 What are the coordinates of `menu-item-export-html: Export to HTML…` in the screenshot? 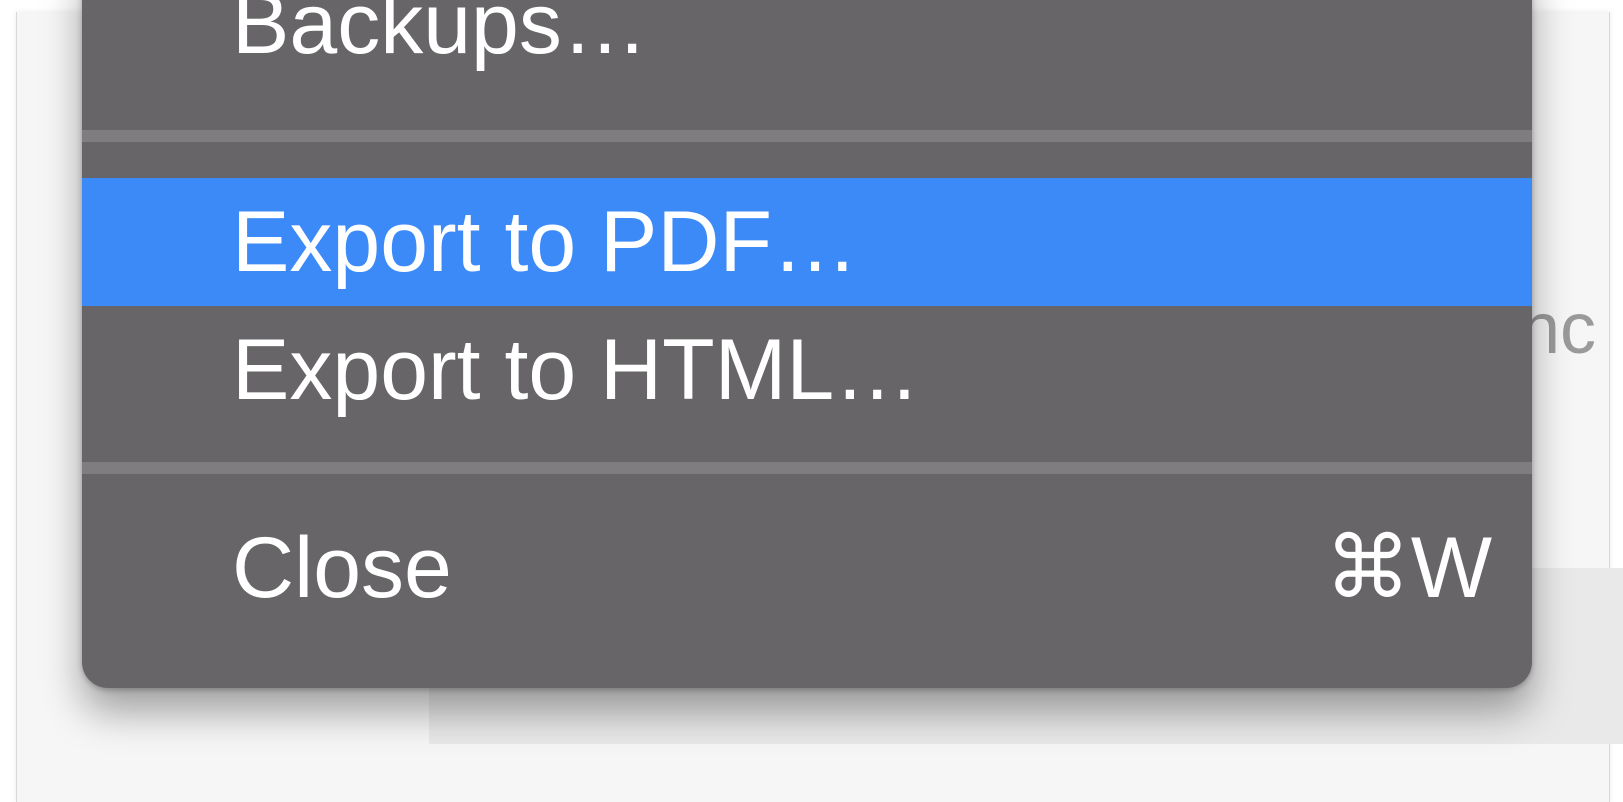 It's located at (807, 370).